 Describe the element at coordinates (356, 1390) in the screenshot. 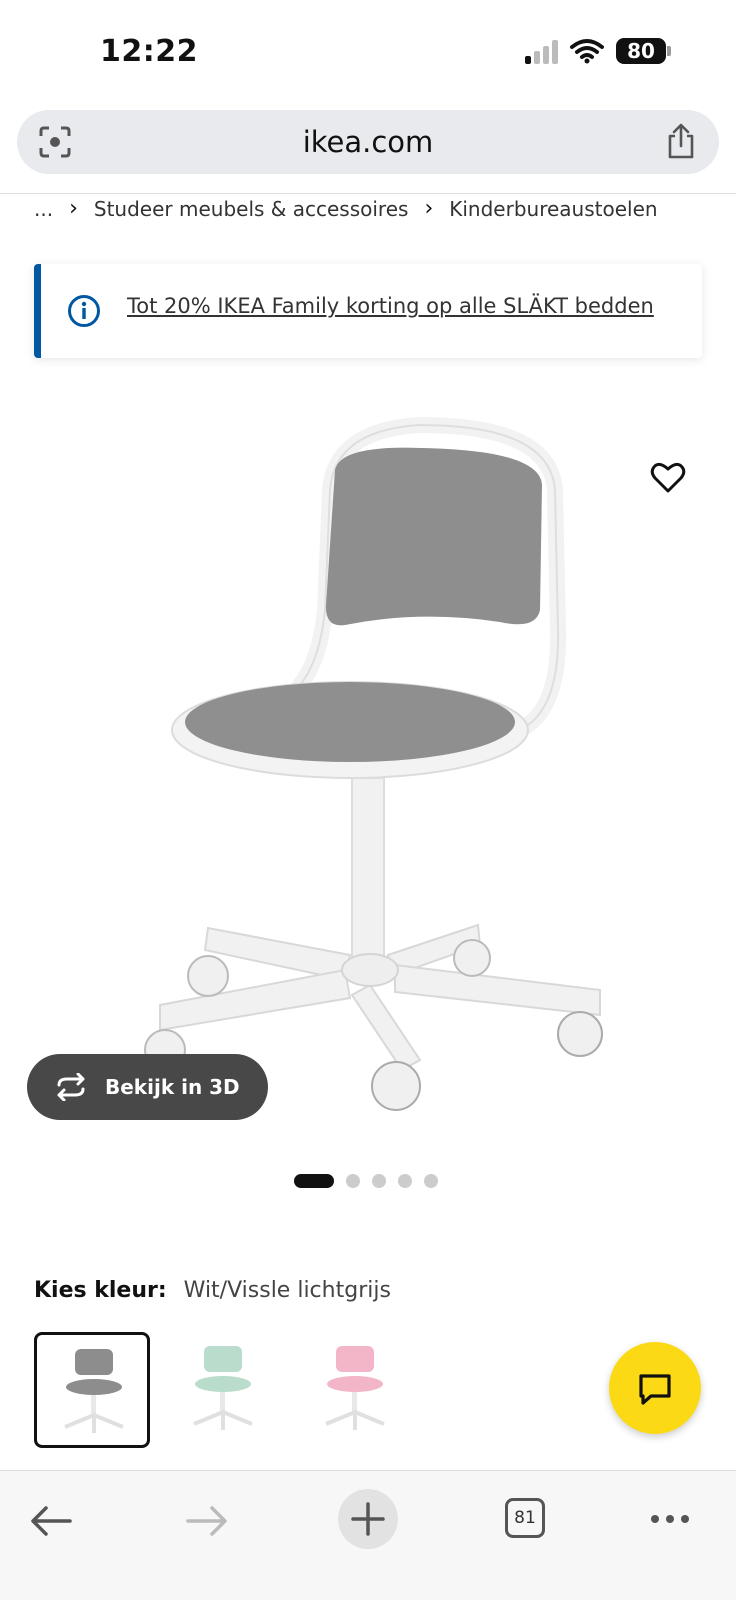

I see `color-swatch-pink` at that location.